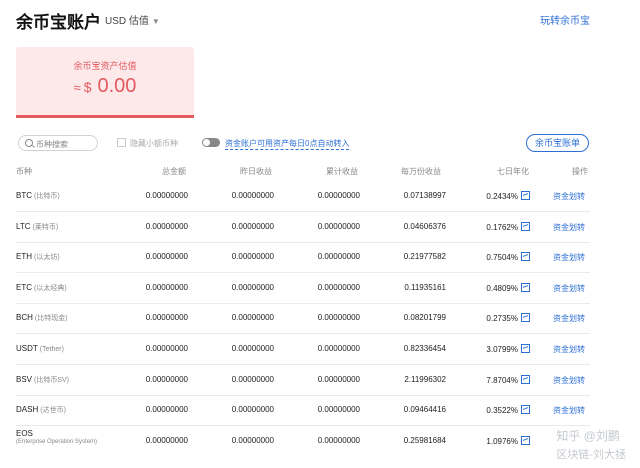  I want to click on per10k-cell: 0.21977582, so click(424, 257).